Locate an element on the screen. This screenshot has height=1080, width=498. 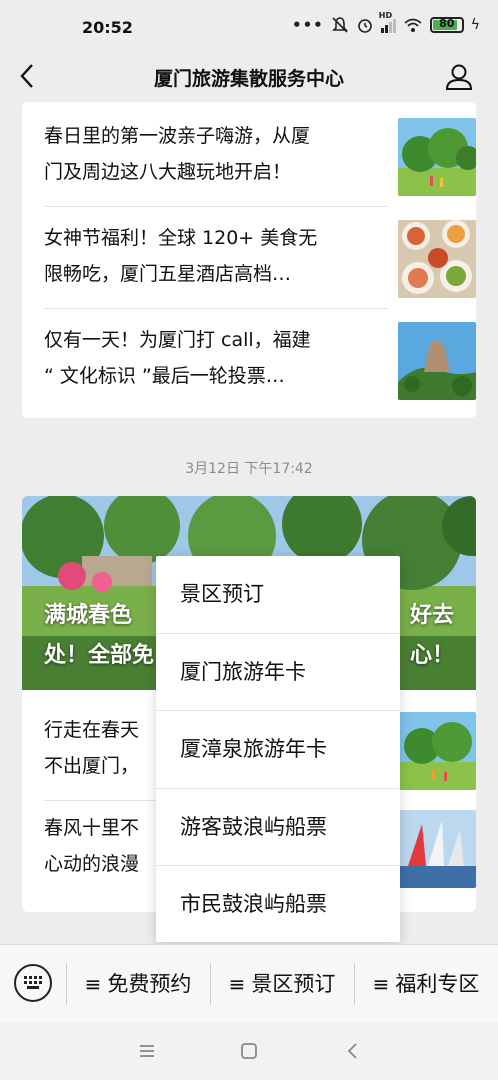
keyboard-icon is located at coordinates (33, 982).